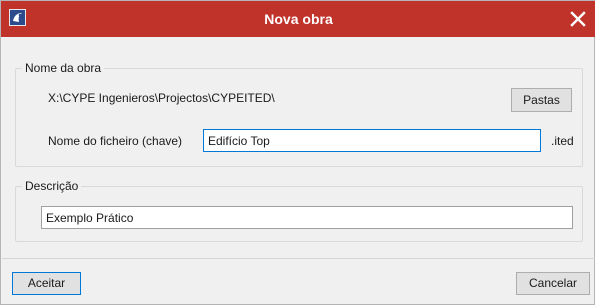 The image size is (595, 305). I want to click on file-name-input, so click(372, 140).